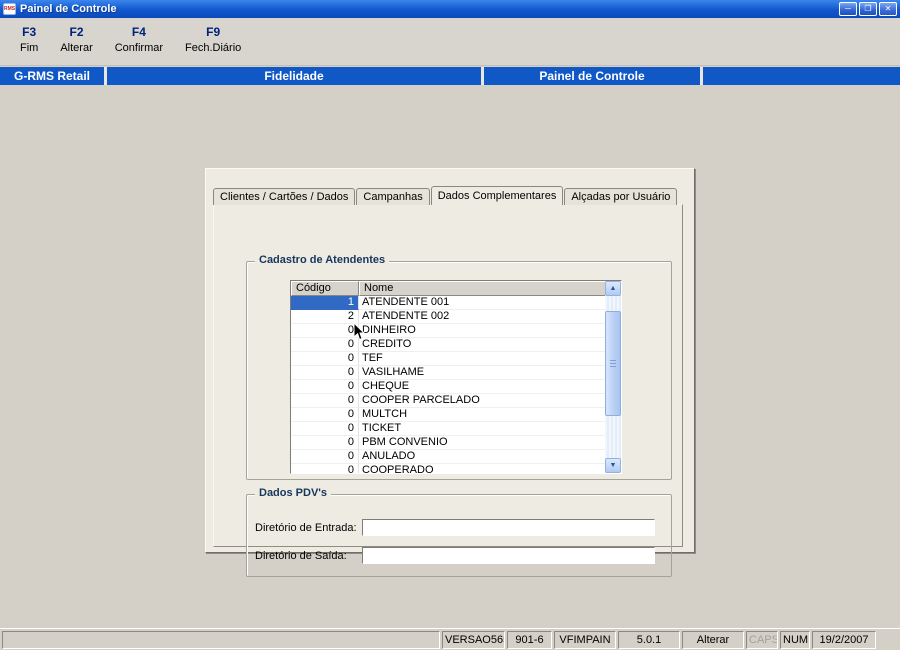 The width and height of the screenshot is (900, 650). I want to click on nome-cell: TICKET, so click(482, 429).